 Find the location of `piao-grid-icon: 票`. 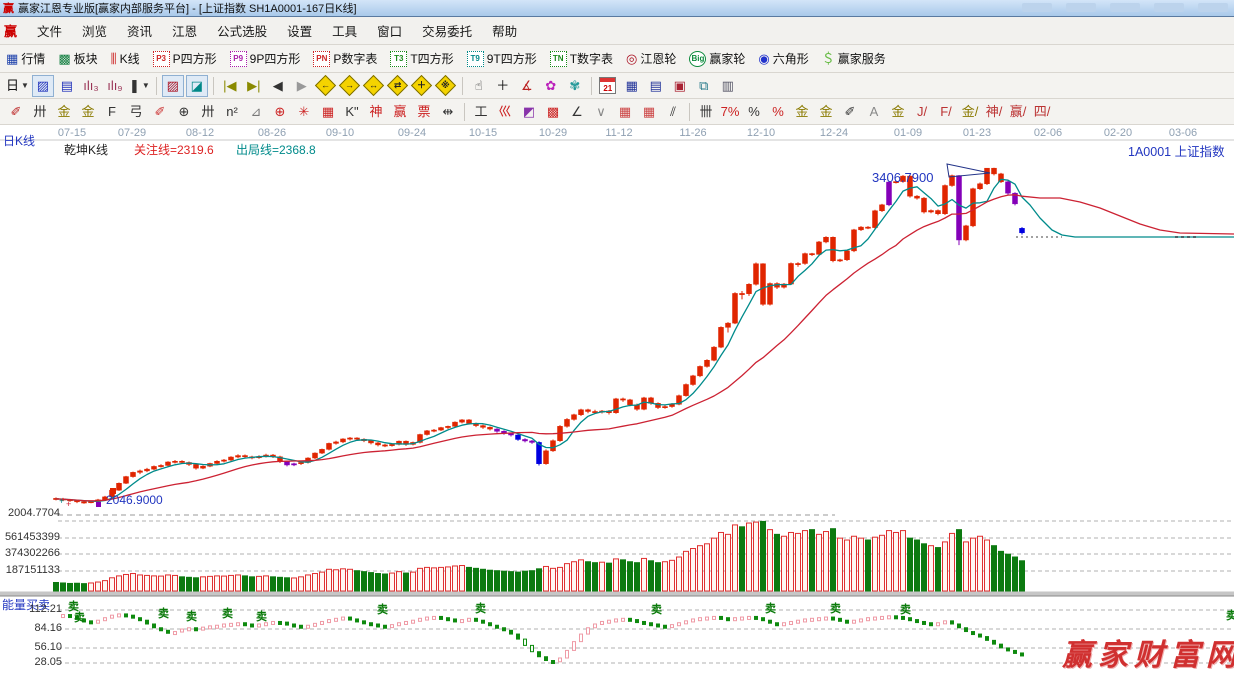

piao-grid-icon: 票 is located at coordinates (424, 112).